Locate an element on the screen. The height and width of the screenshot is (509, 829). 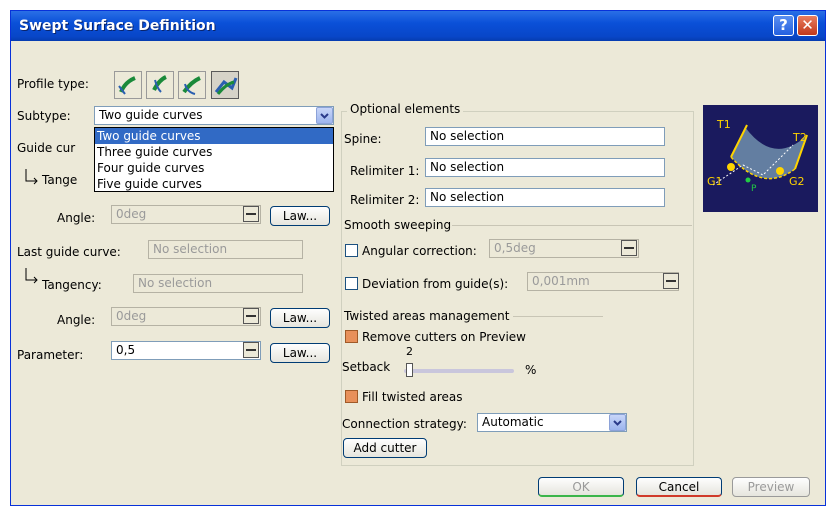
circle-profile-icon is located at coordinates (159, 84).